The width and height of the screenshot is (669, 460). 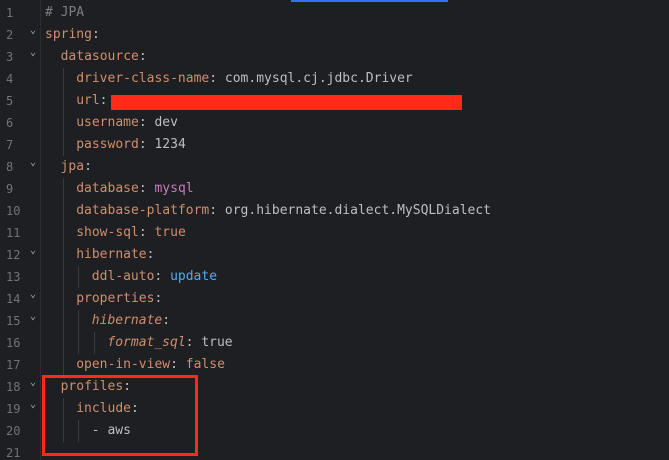 I want to click on code-line: 17 open-in-view: false, so click(x=334, y=365).